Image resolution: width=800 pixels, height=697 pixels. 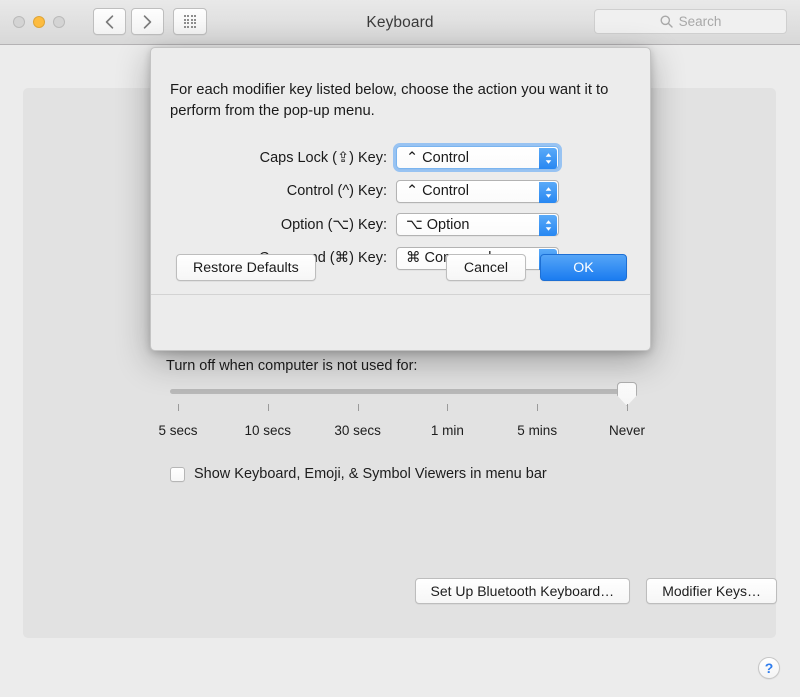 I want to click on modifier-popup-stepper-caps-lock, so click(x=548, y=159).